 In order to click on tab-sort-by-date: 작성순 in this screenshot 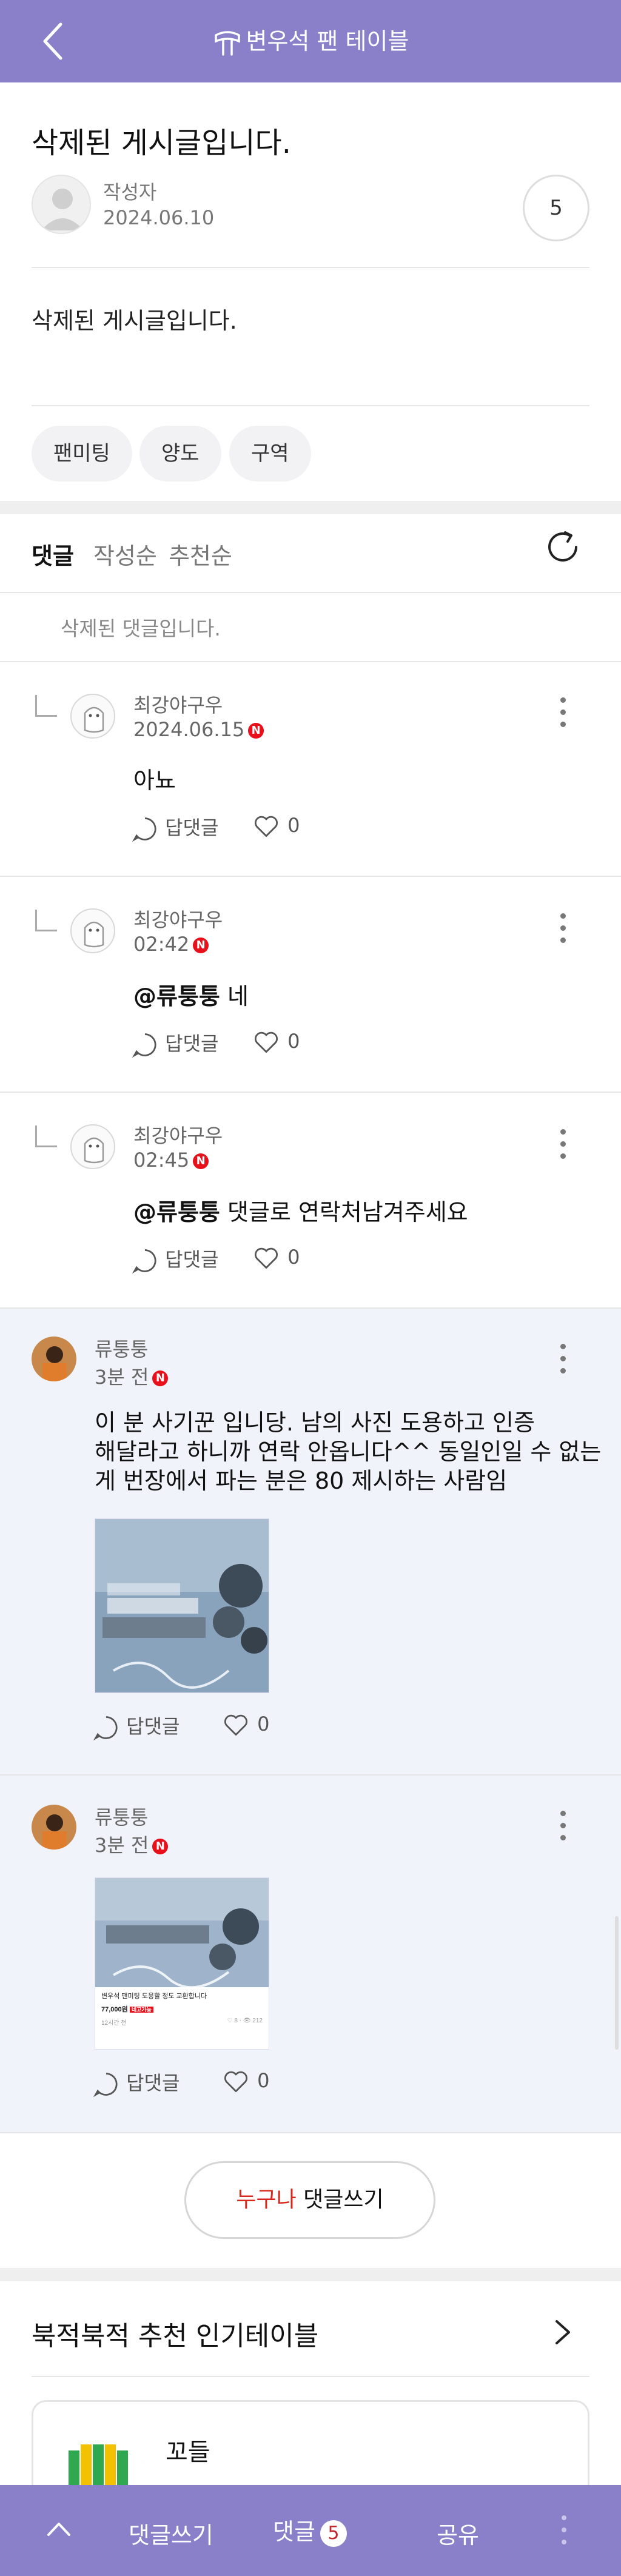, I will do `click(125, 554)`.